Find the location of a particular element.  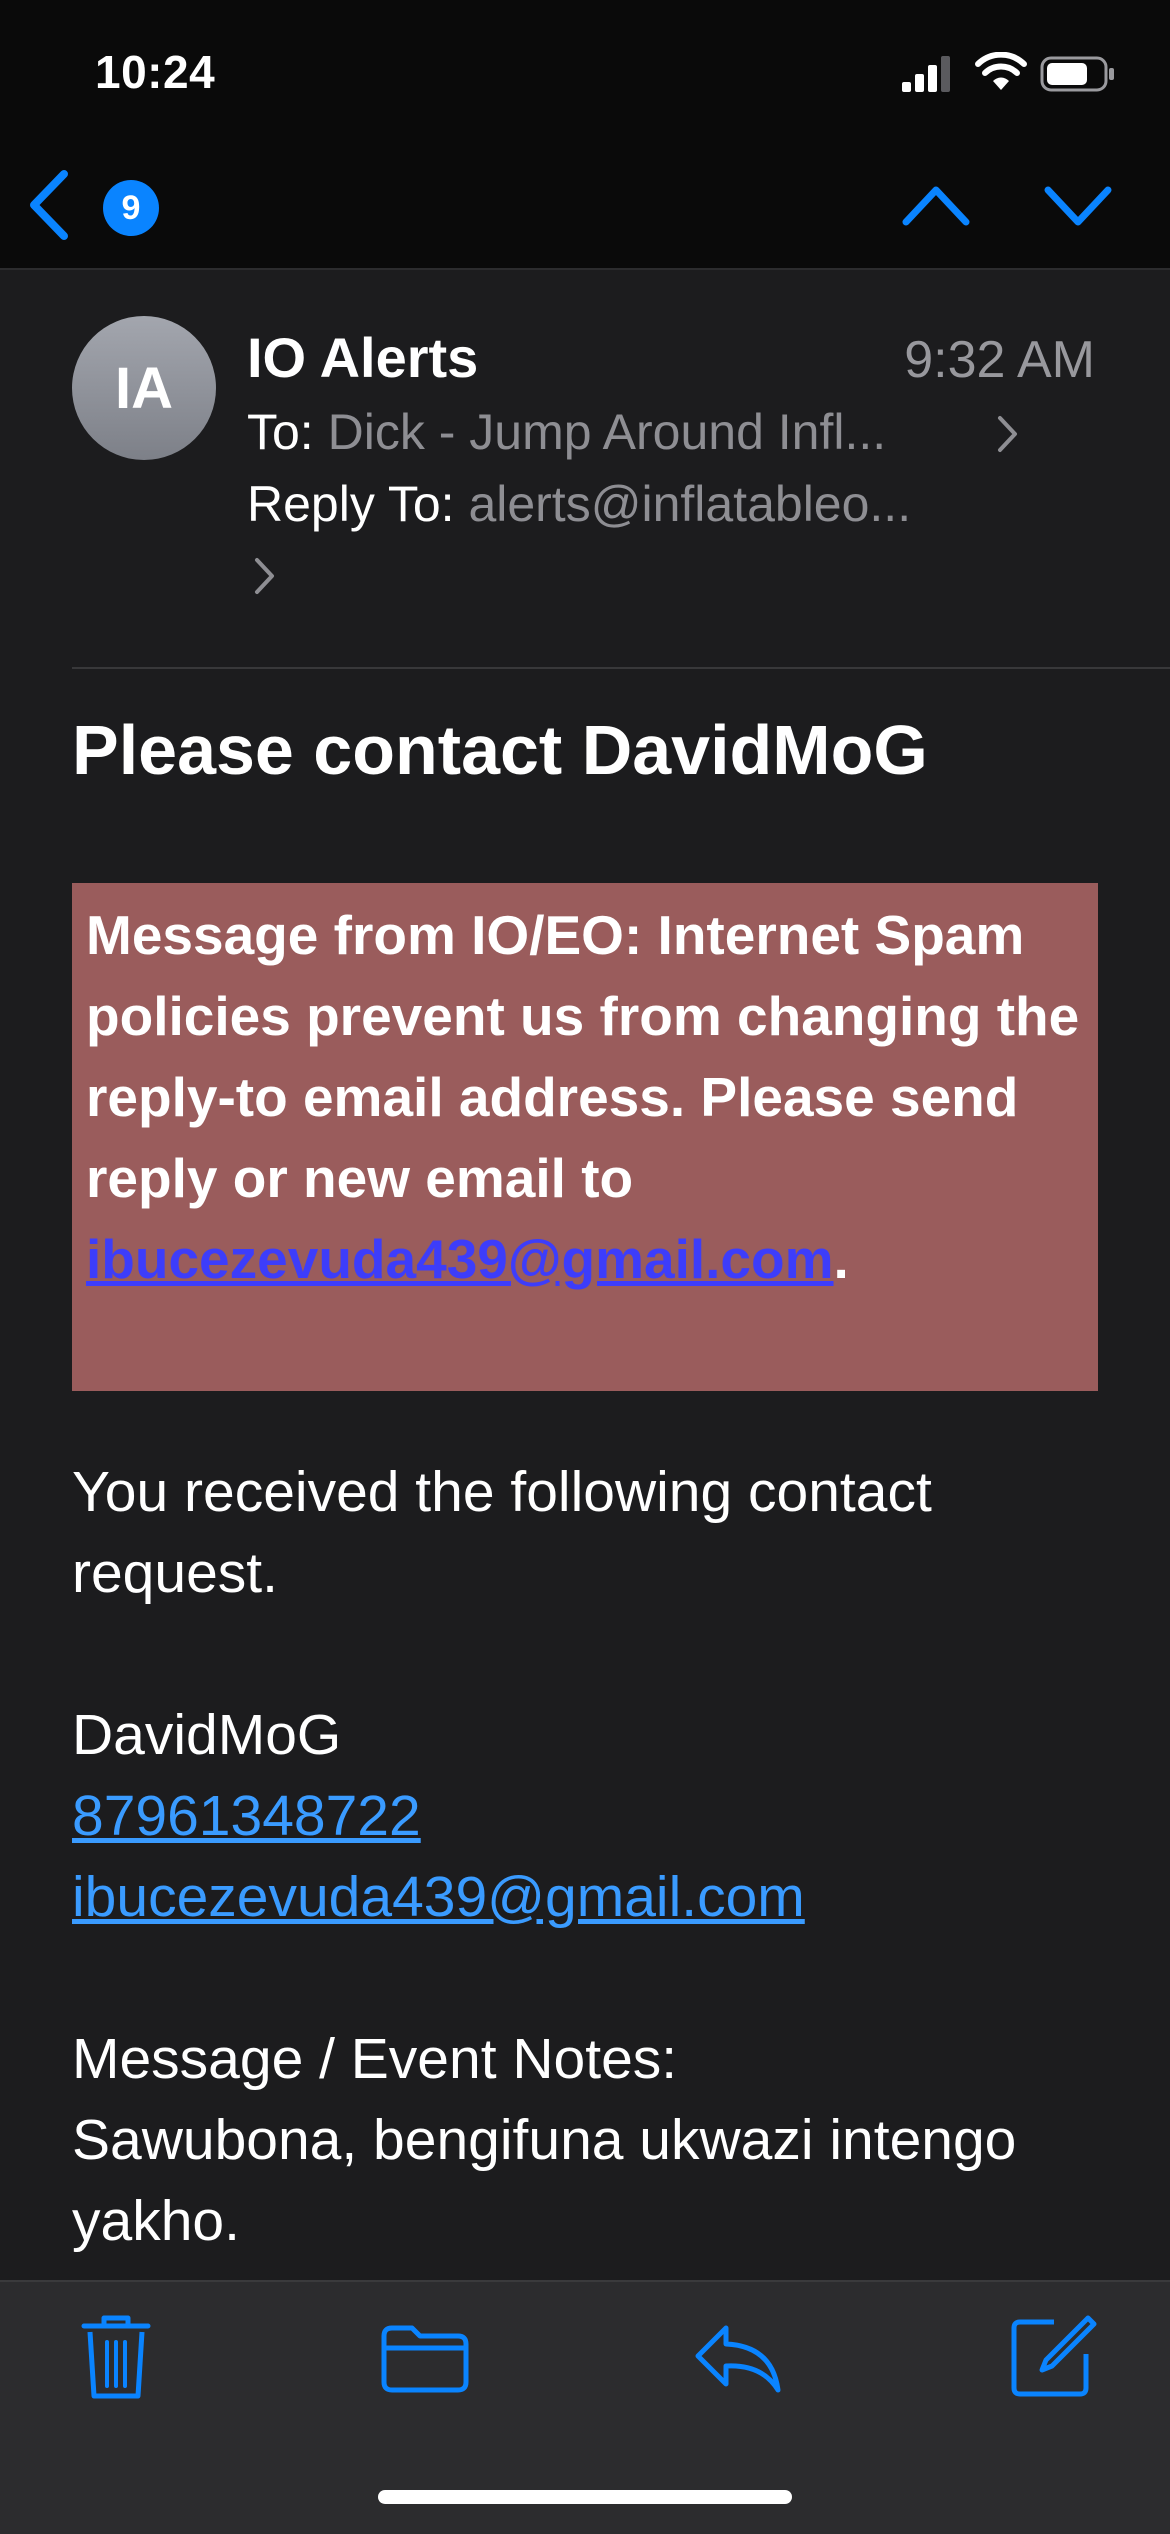

warning-suffix: . is located at coordinates (841, 1259).